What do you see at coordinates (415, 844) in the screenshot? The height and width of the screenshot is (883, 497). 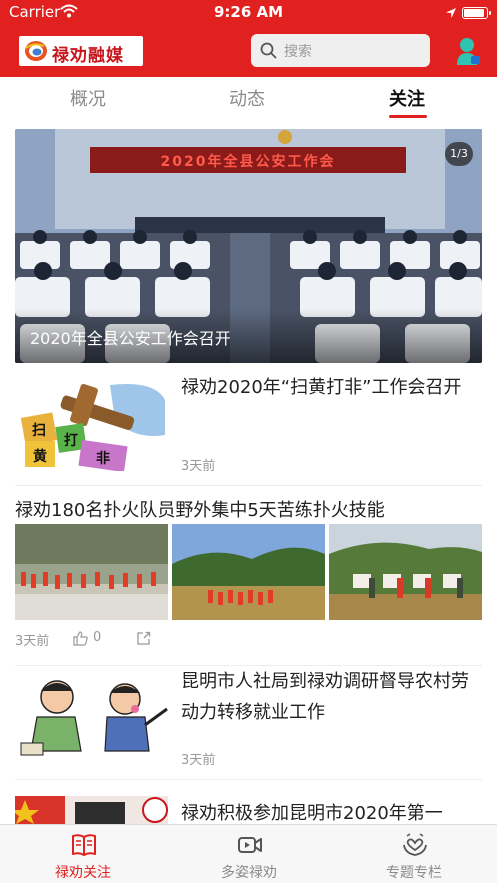 I see `hands-heart-icon` at bounding box center [415, 844].